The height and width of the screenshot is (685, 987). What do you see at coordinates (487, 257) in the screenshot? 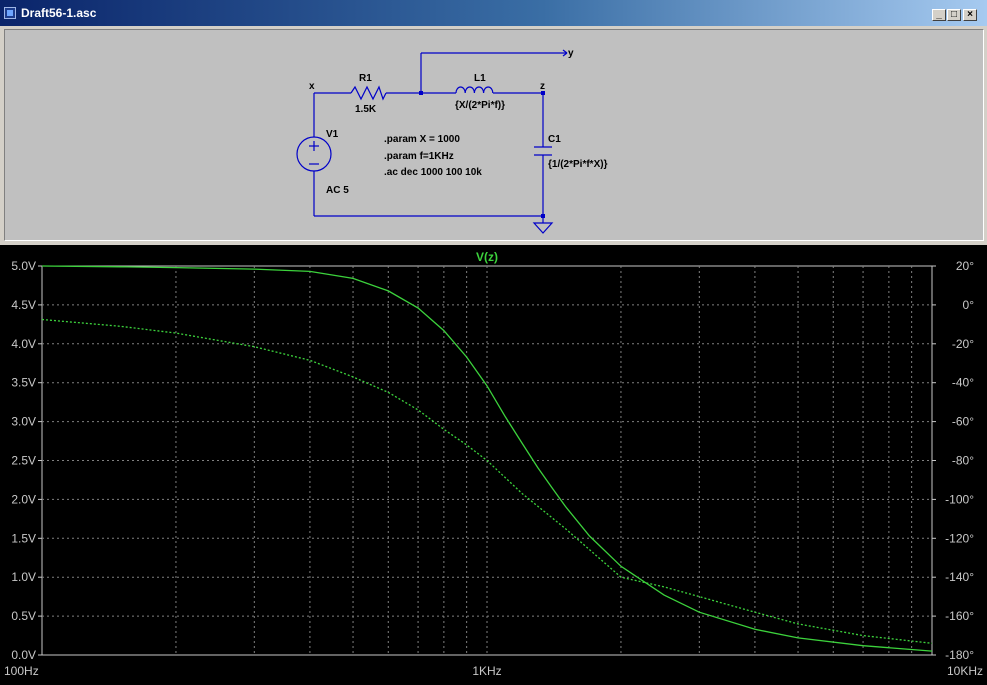
I see `trace-label: V(z)` at bounding box center [487, 257].